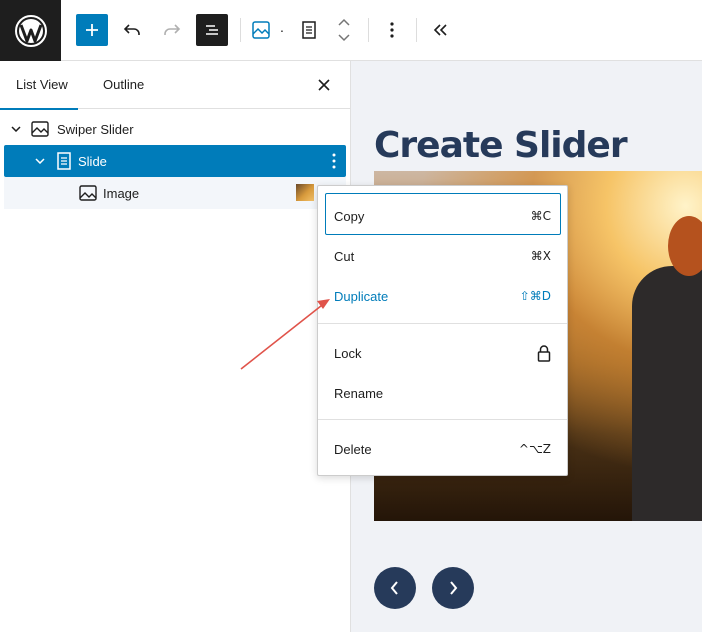 This screenshot has width=702, height=632. Describe the element at coordinates (349, 216) in the screenshot. I see `menu-item-label: Copy` at that location.